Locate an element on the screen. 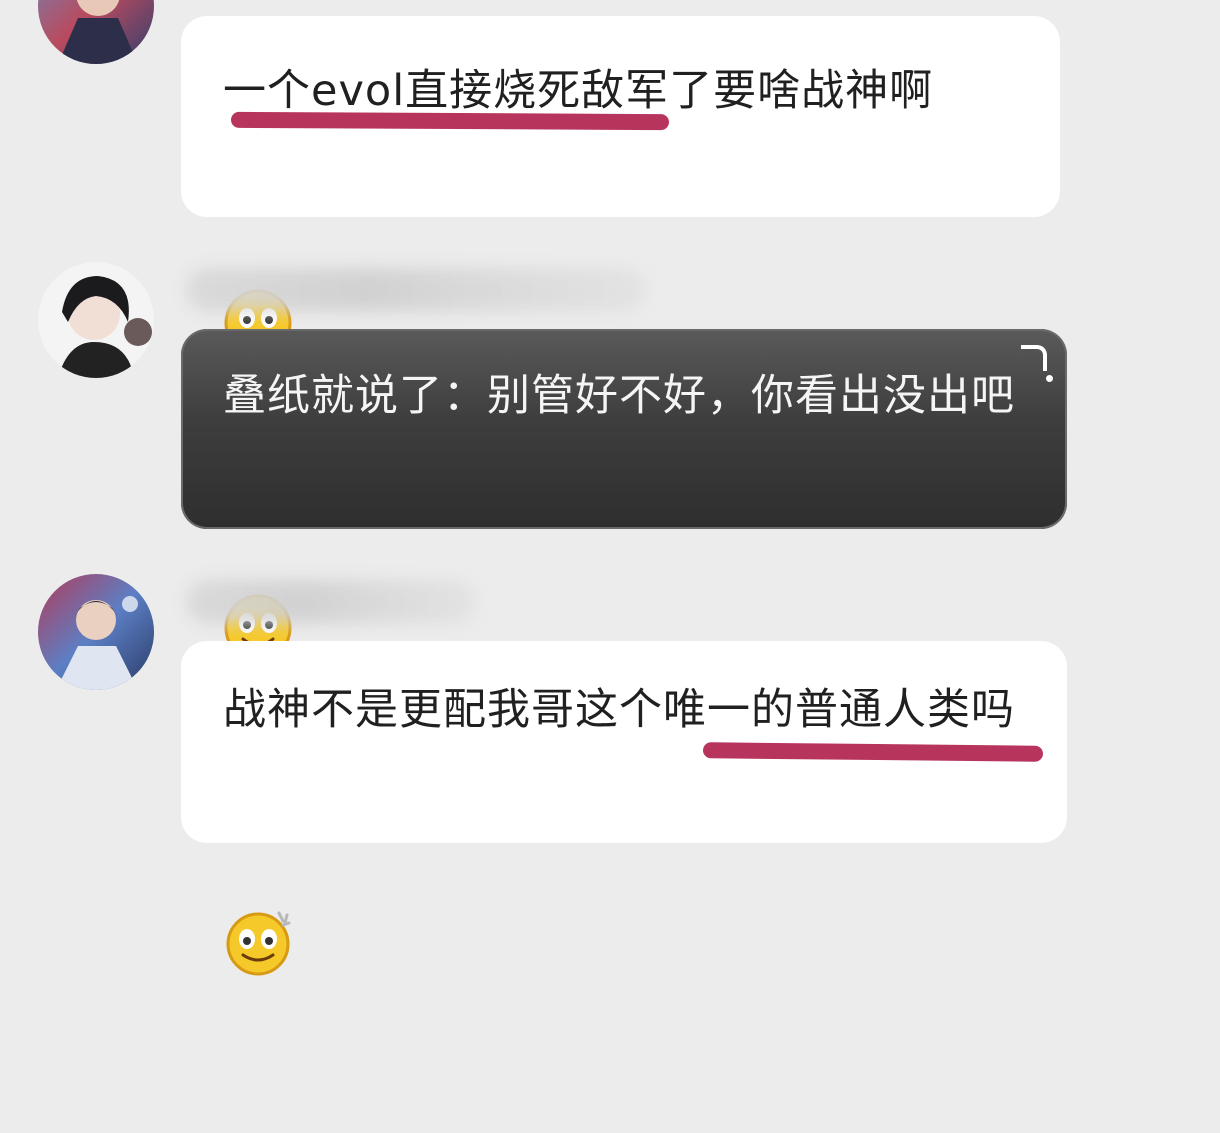 This screenshot has height=1133, width=1220. message-text-3-content: 战神不是更配我哥这个唯一的普通人类吗 is located at coordinates (619, 710).